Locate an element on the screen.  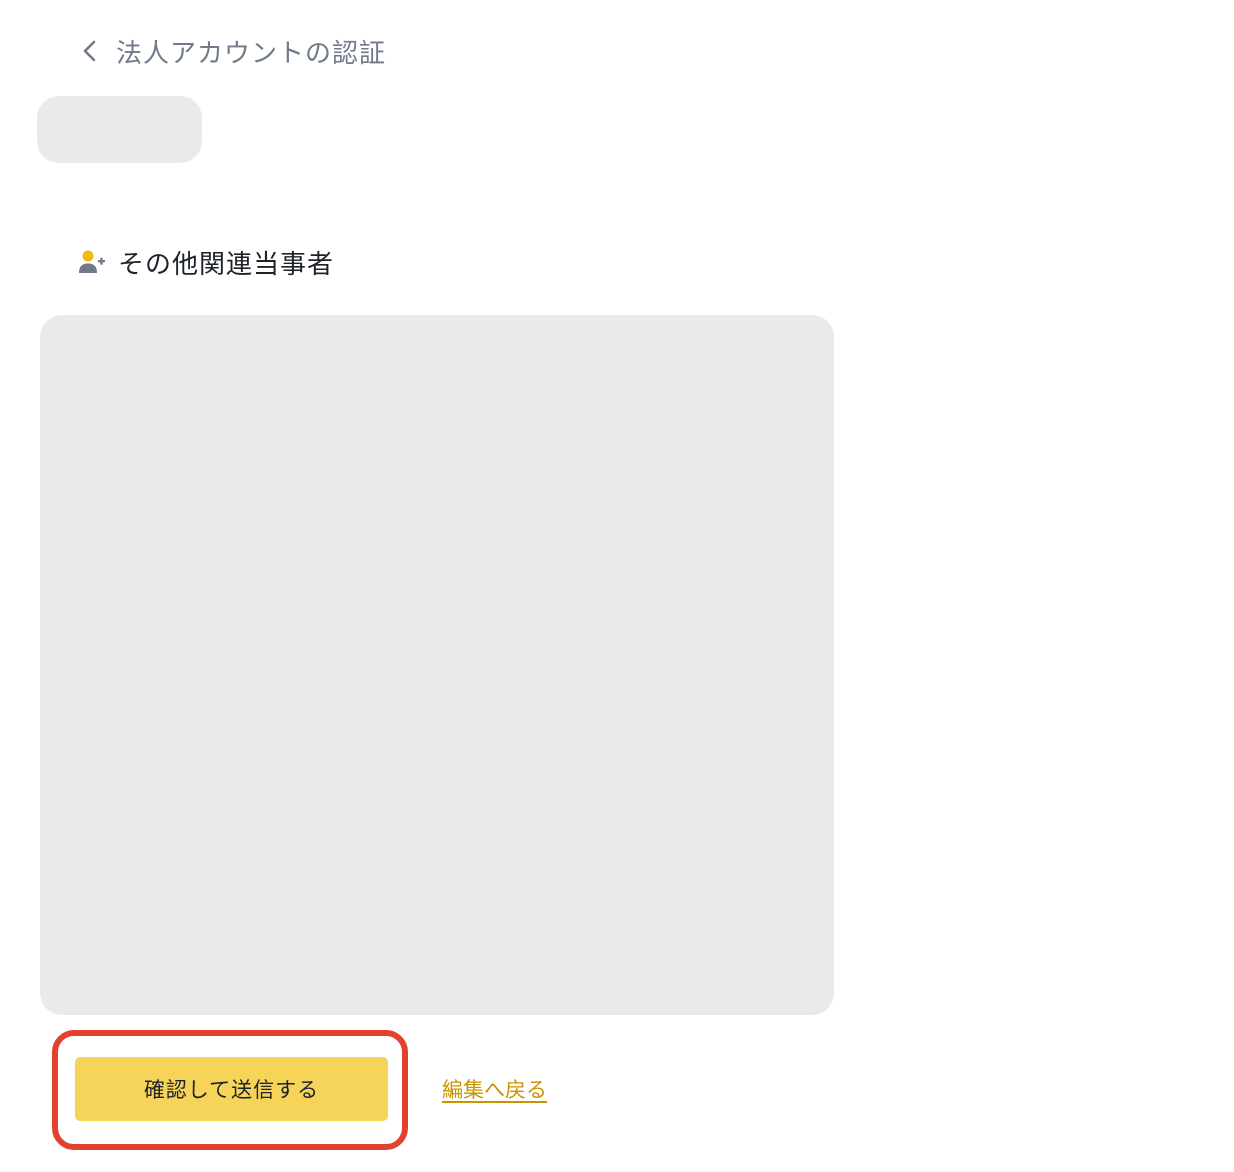
person-add-icon is located at coordinates (92, 261).